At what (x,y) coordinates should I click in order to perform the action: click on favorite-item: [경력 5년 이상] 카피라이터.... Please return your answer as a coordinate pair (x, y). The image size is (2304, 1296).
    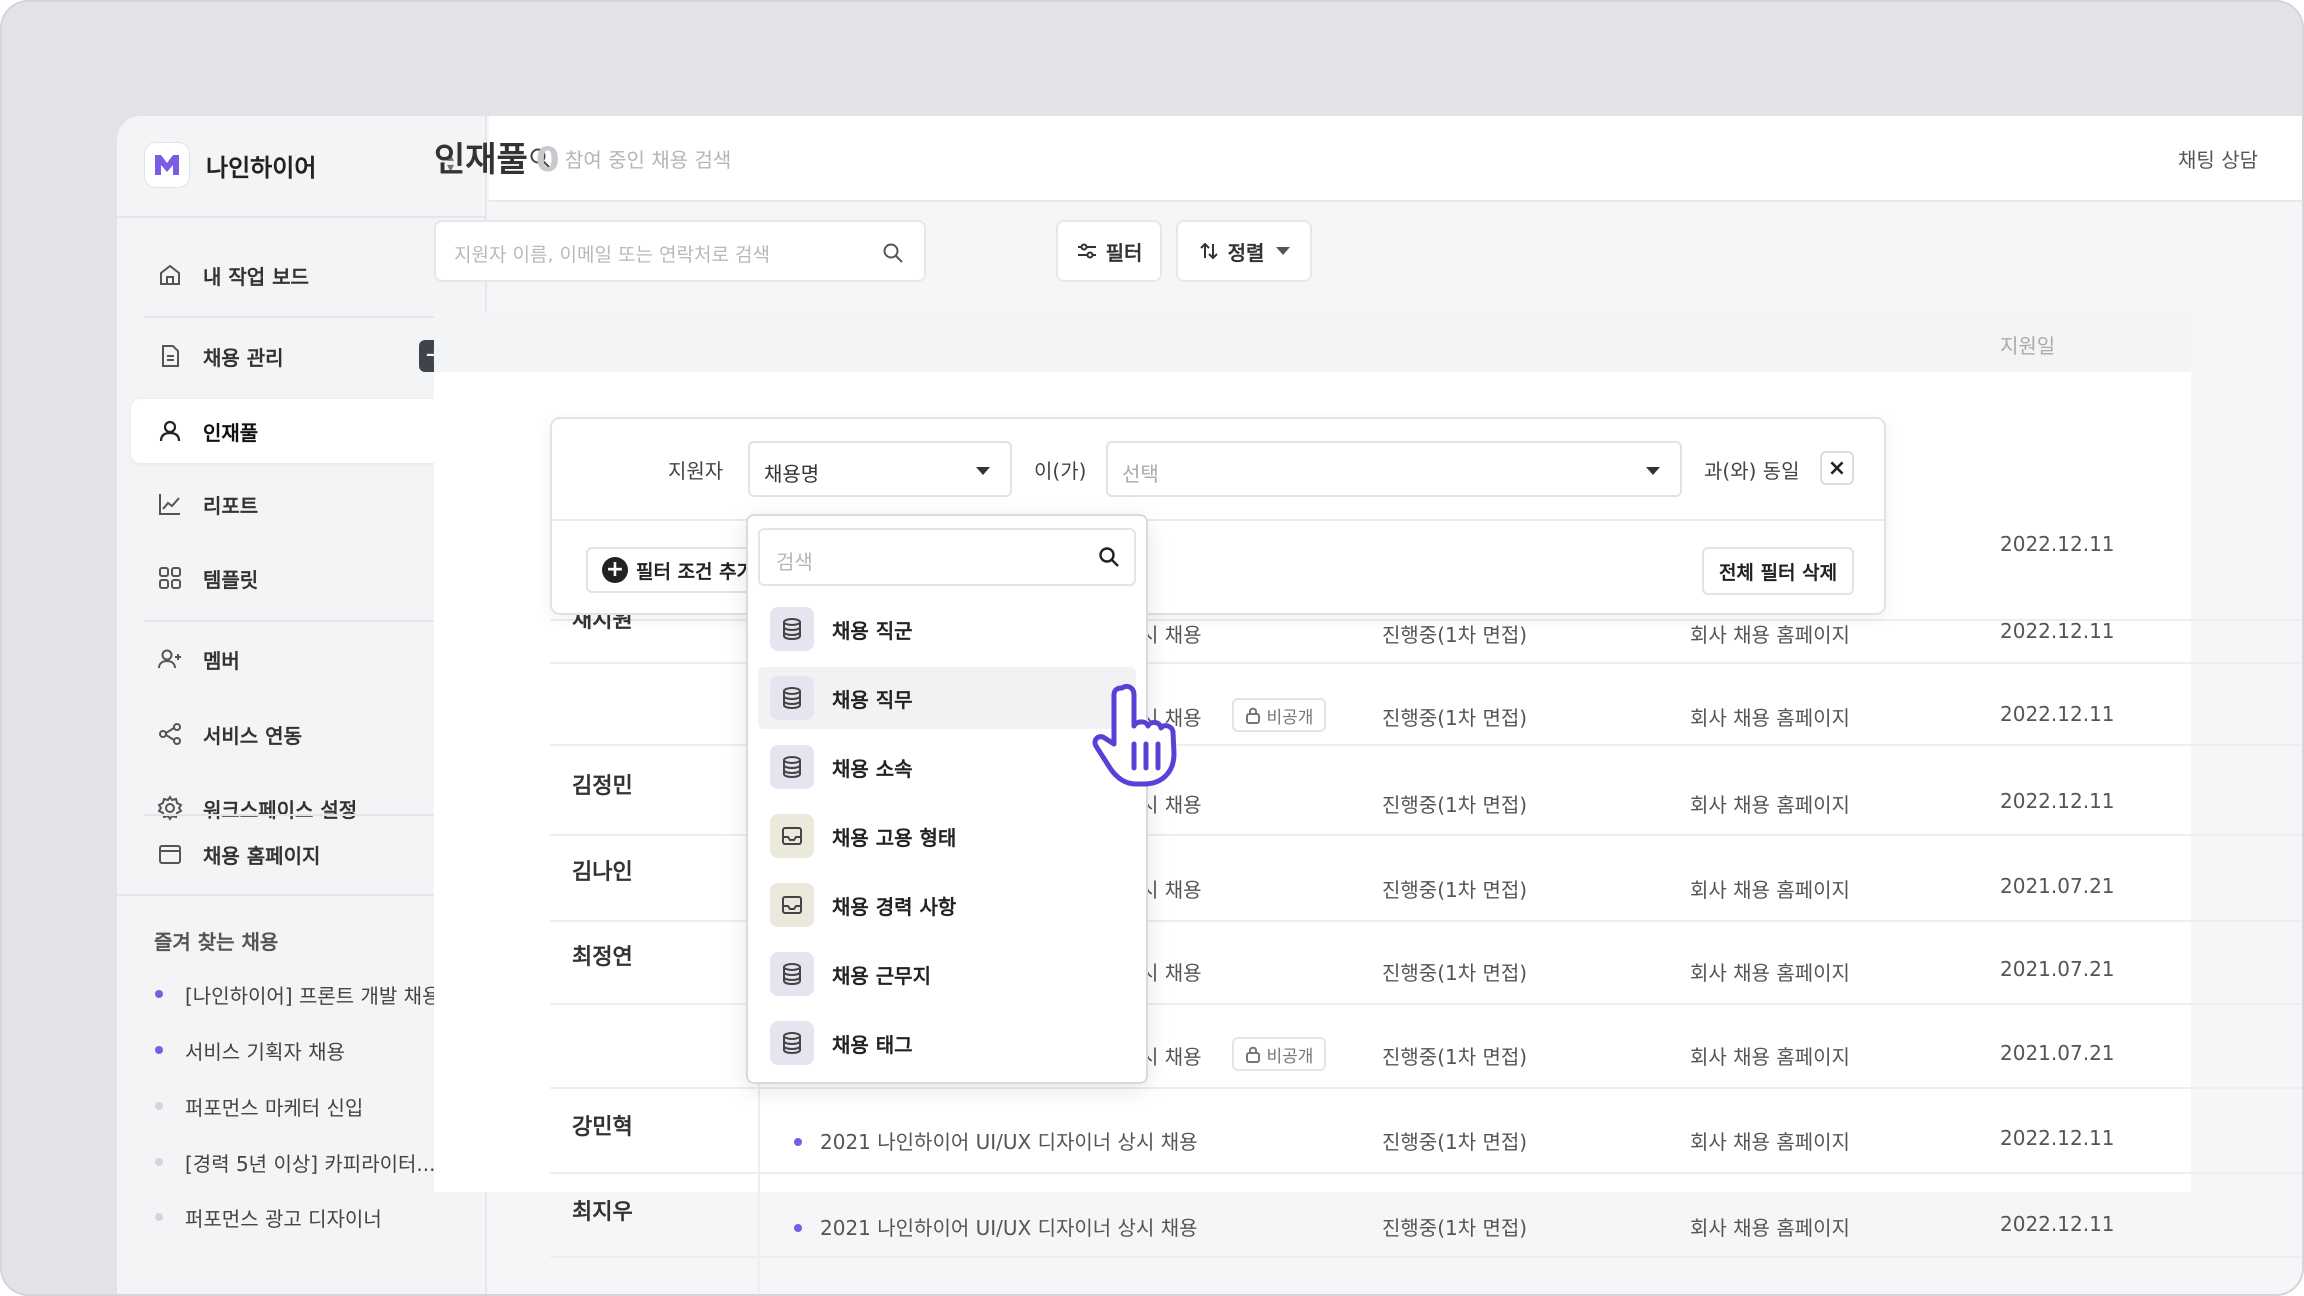
    Looking at the image, I should click on (295, 1162).